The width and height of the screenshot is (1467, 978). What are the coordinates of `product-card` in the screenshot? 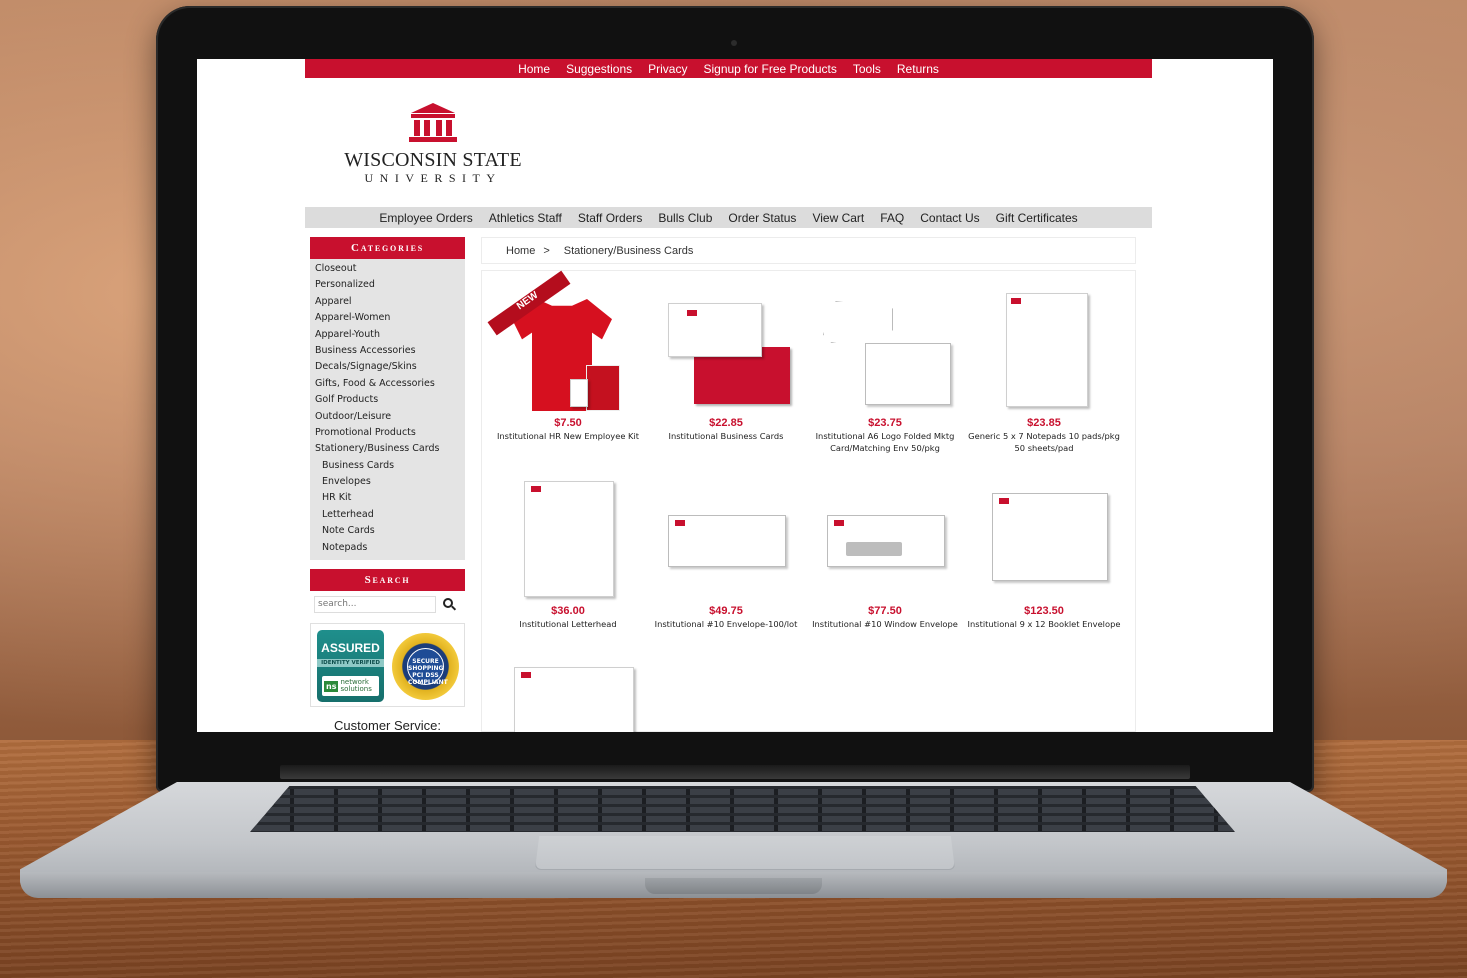 It's located at (568, 696).